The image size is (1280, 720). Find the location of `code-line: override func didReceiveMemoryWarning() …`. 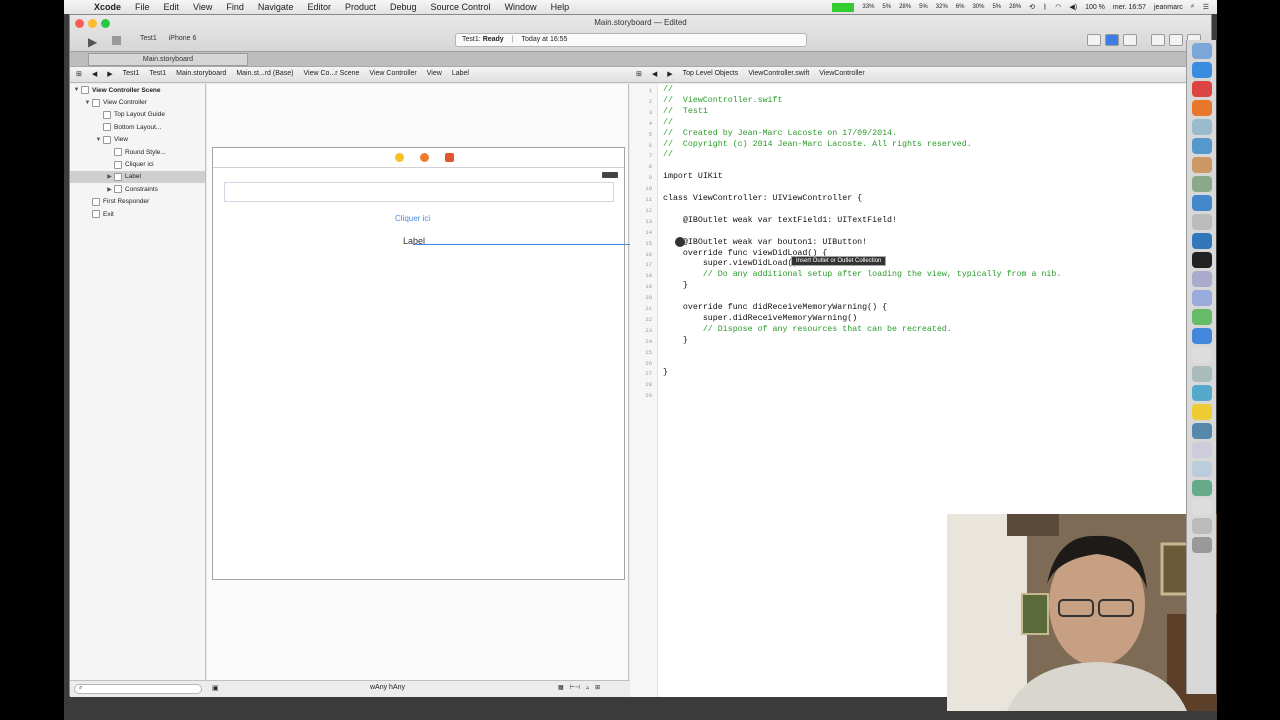

code-line: override func didReceiveMemoryWarning() … is located at coordinates (775, 307).